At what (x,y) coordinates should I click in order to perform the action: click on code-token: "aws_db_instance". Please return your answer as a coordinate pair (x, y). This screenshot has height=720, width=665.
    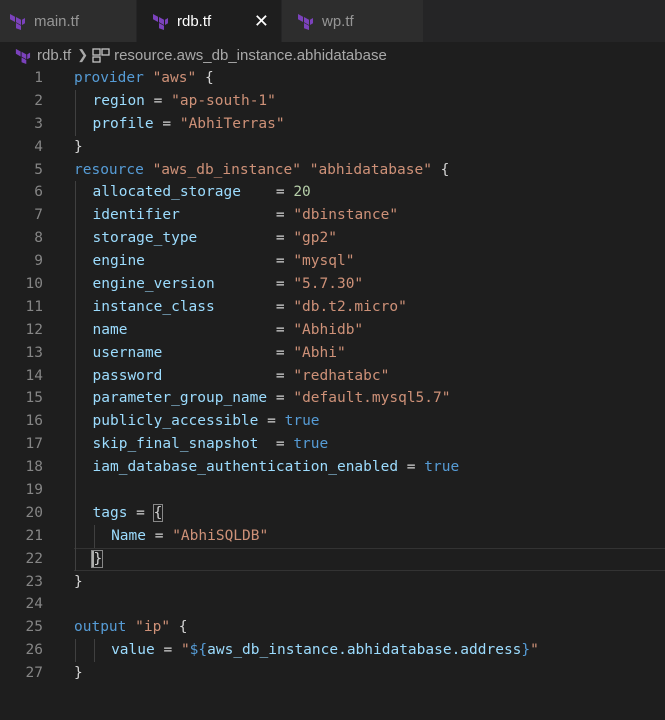
    Looking at the image, I should click on (226, 169).